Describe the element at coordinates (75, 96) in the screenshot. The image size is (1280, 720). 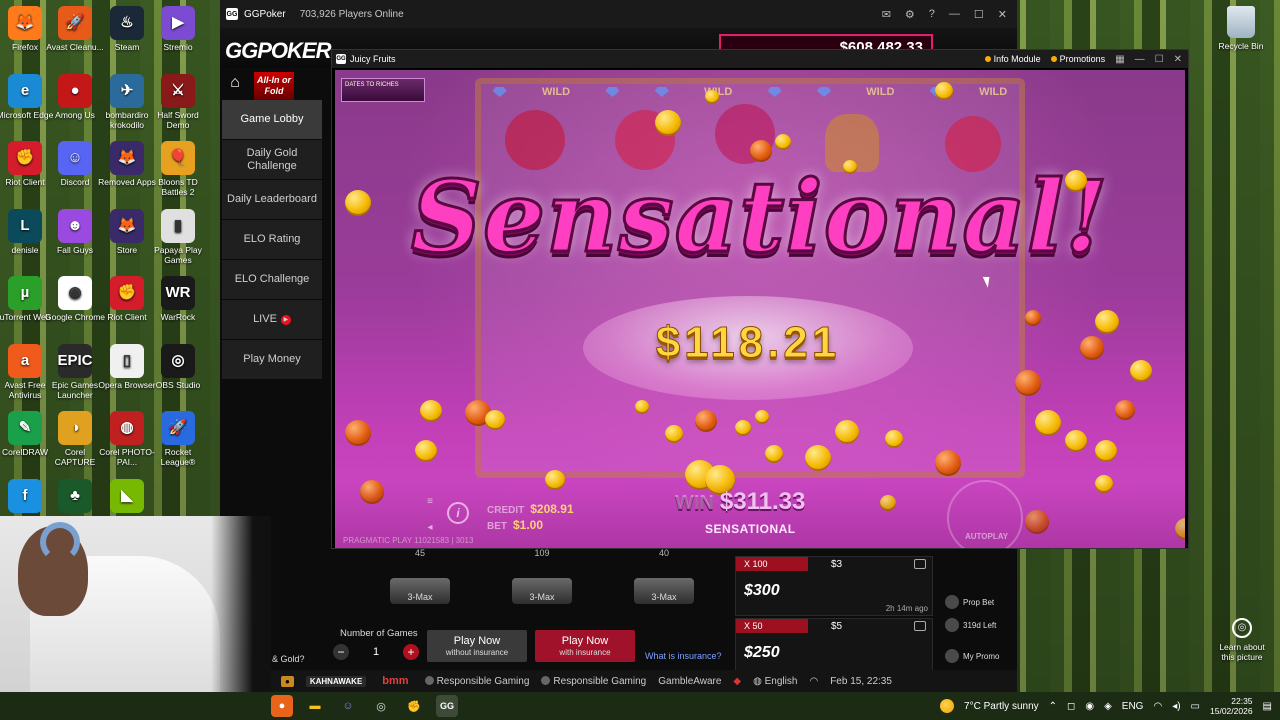
I see `desktop-icon: ● Among Us` at that location.